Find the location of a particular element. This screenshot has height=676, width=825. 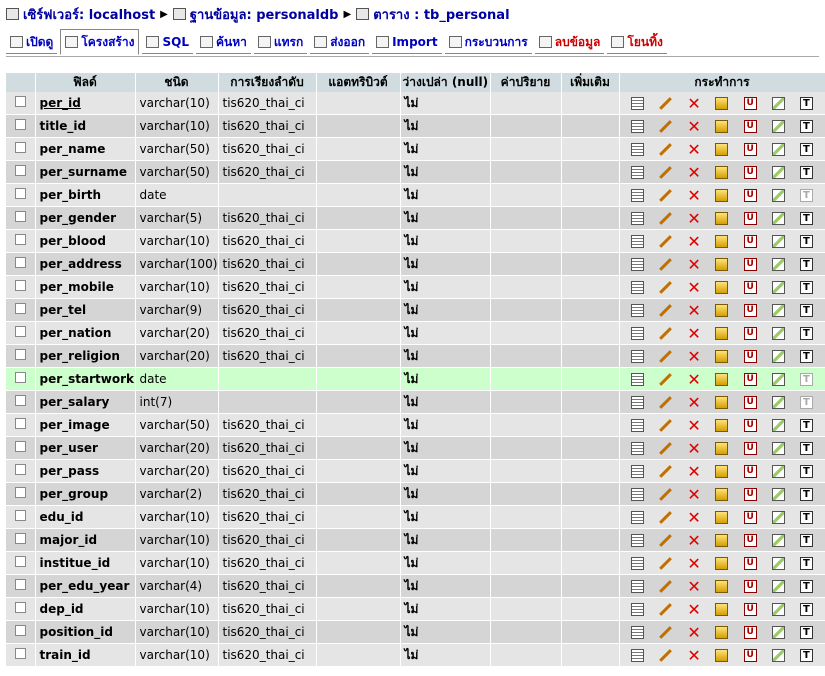

breadcrumb-table: ตาราง : tb_personal is located at coordinates (441, 14).